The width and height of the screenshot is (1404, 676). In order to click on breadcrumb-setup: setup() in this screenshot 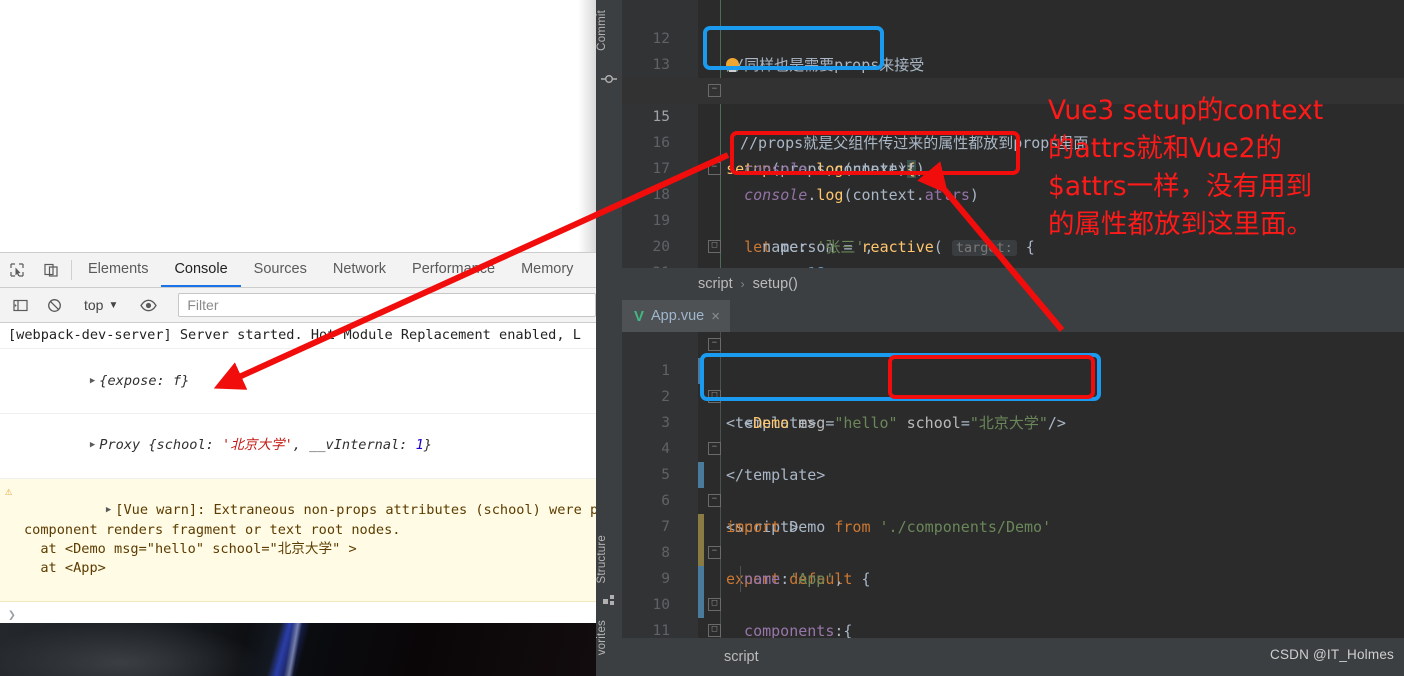, I will do `click(775, 284)`.